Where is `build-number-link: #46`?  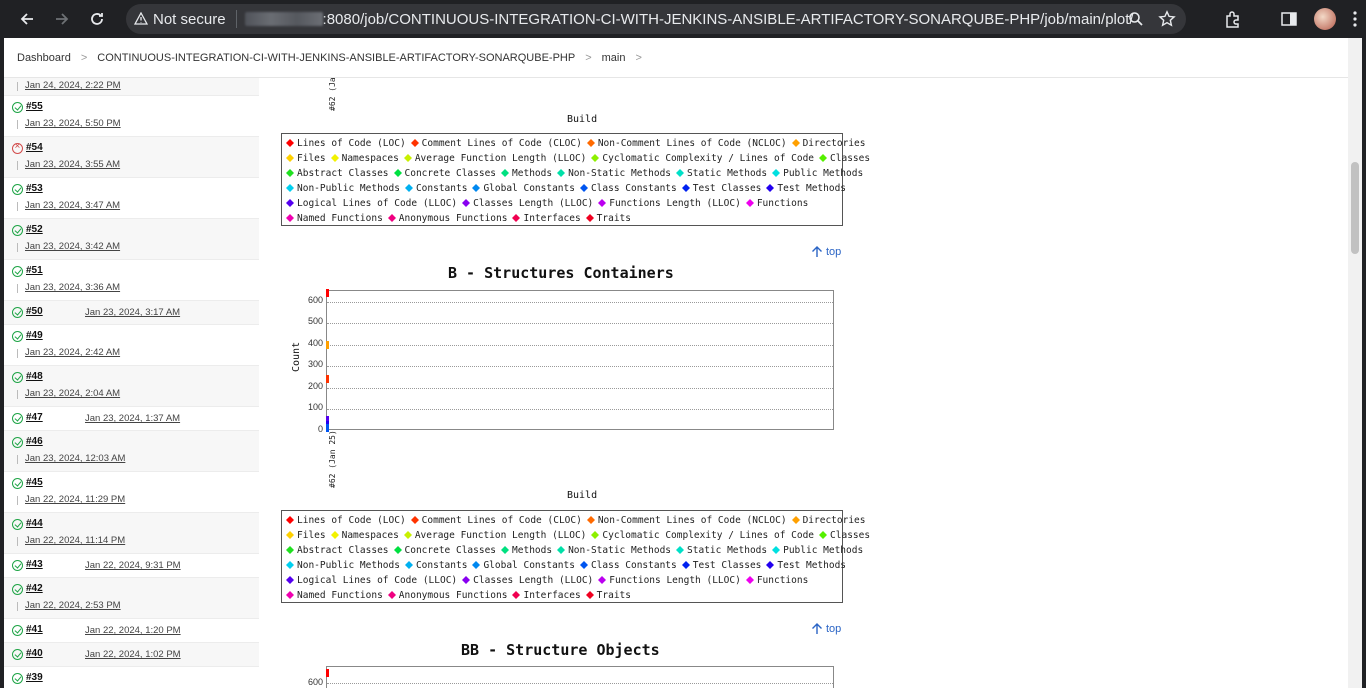 build-number-link: #46 is located at coordinates (34, 441).